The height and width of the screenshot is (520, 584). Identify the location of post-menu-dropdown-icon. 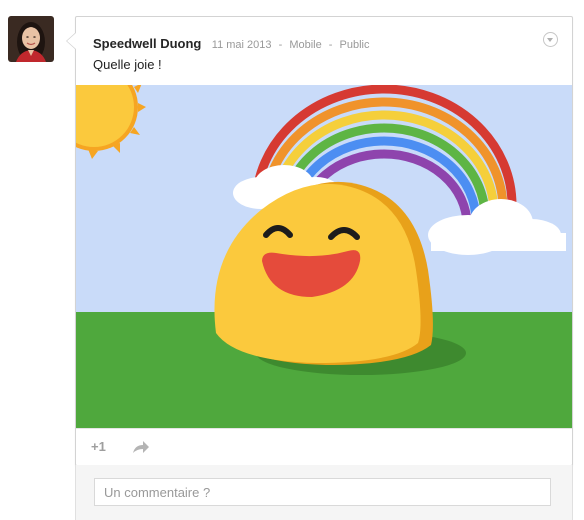
(550, 39).